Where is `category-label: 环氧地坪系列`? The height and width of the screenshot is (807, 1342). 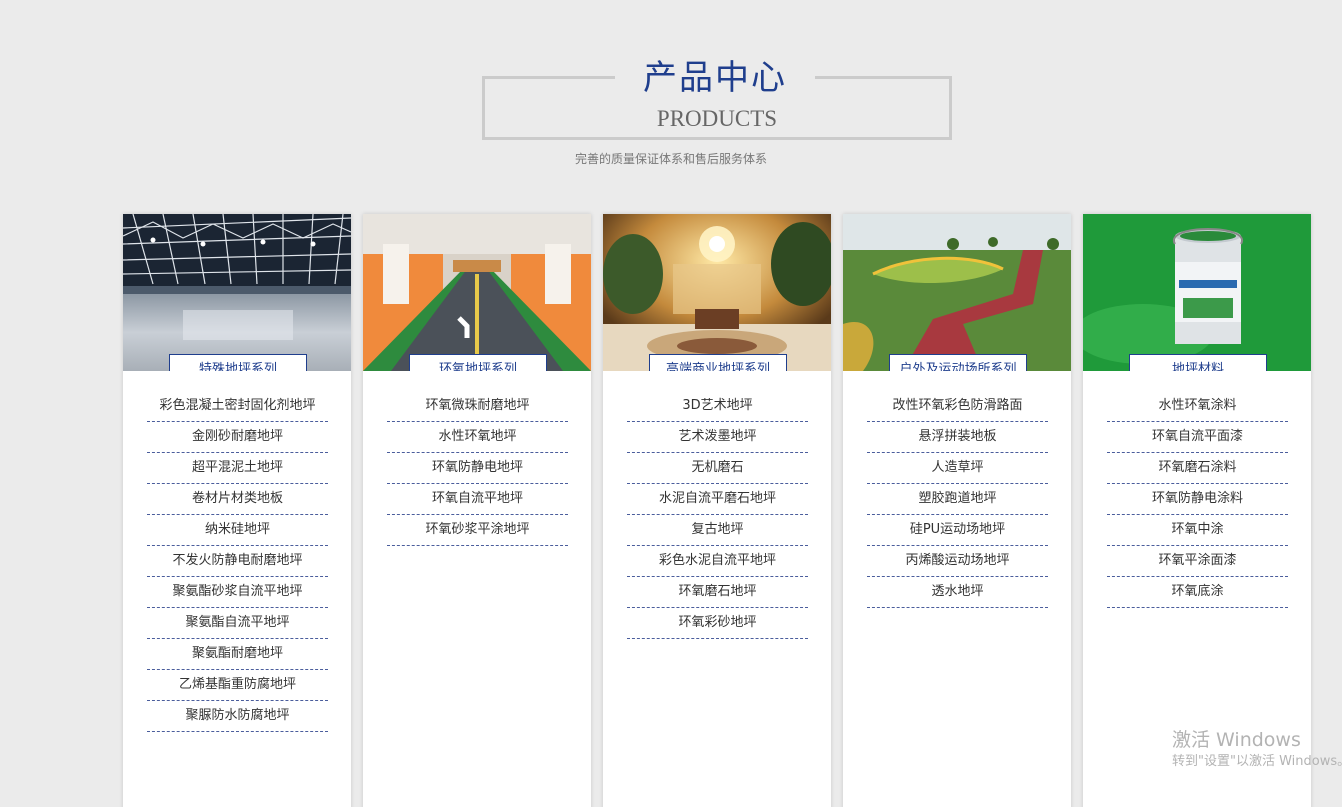 category-label: 环氧地坪系列 is located at coordinates (478, 362).